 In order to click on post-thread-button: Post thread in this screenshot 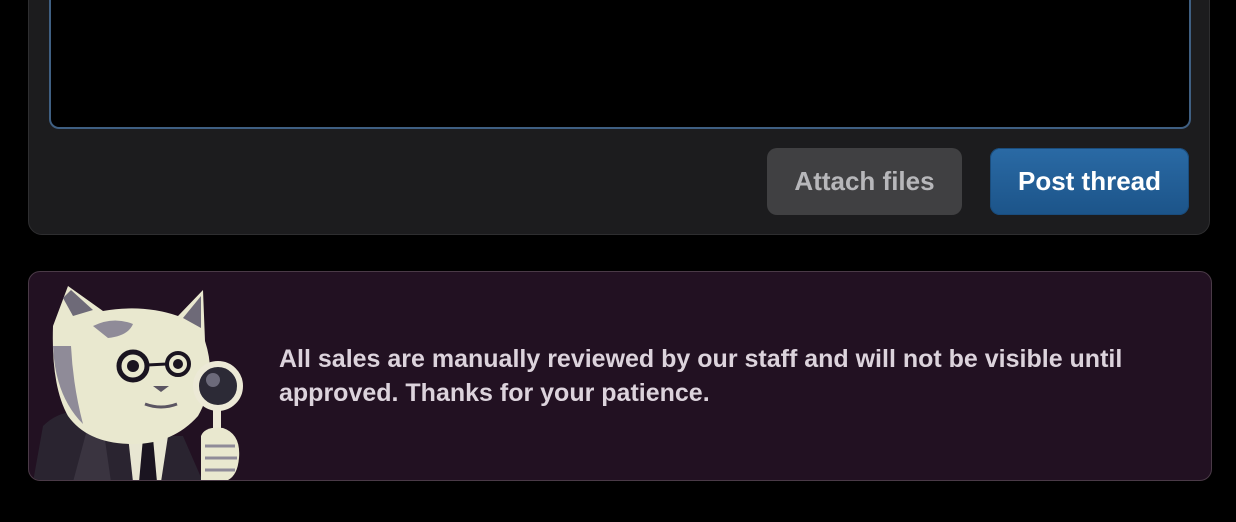, I will do `click(1089, 181)`.